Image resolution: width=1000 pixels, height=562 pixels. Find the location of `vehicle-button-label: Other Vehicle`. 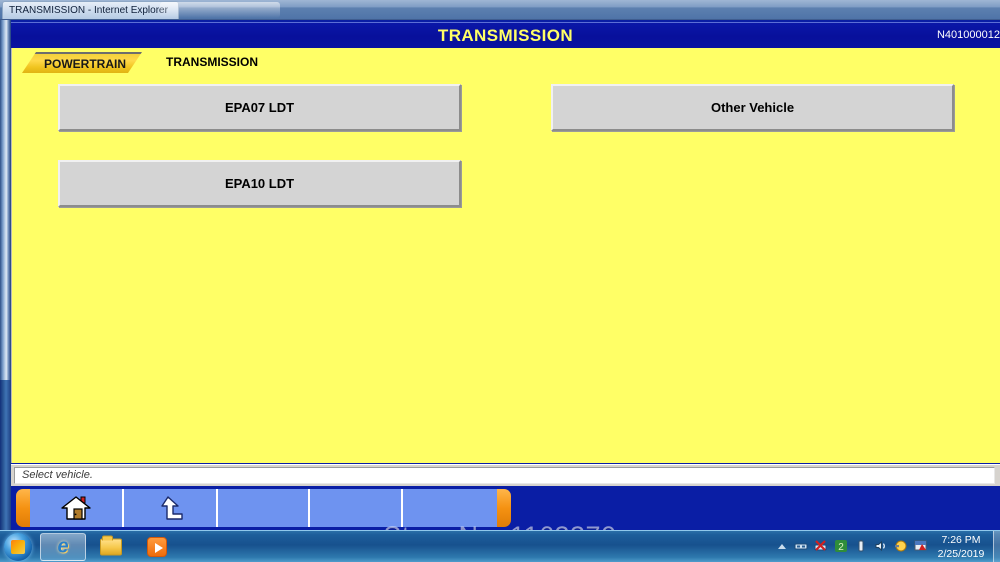

vehicle-button-label: Other Vehicle is located at coordinates (752, 107).